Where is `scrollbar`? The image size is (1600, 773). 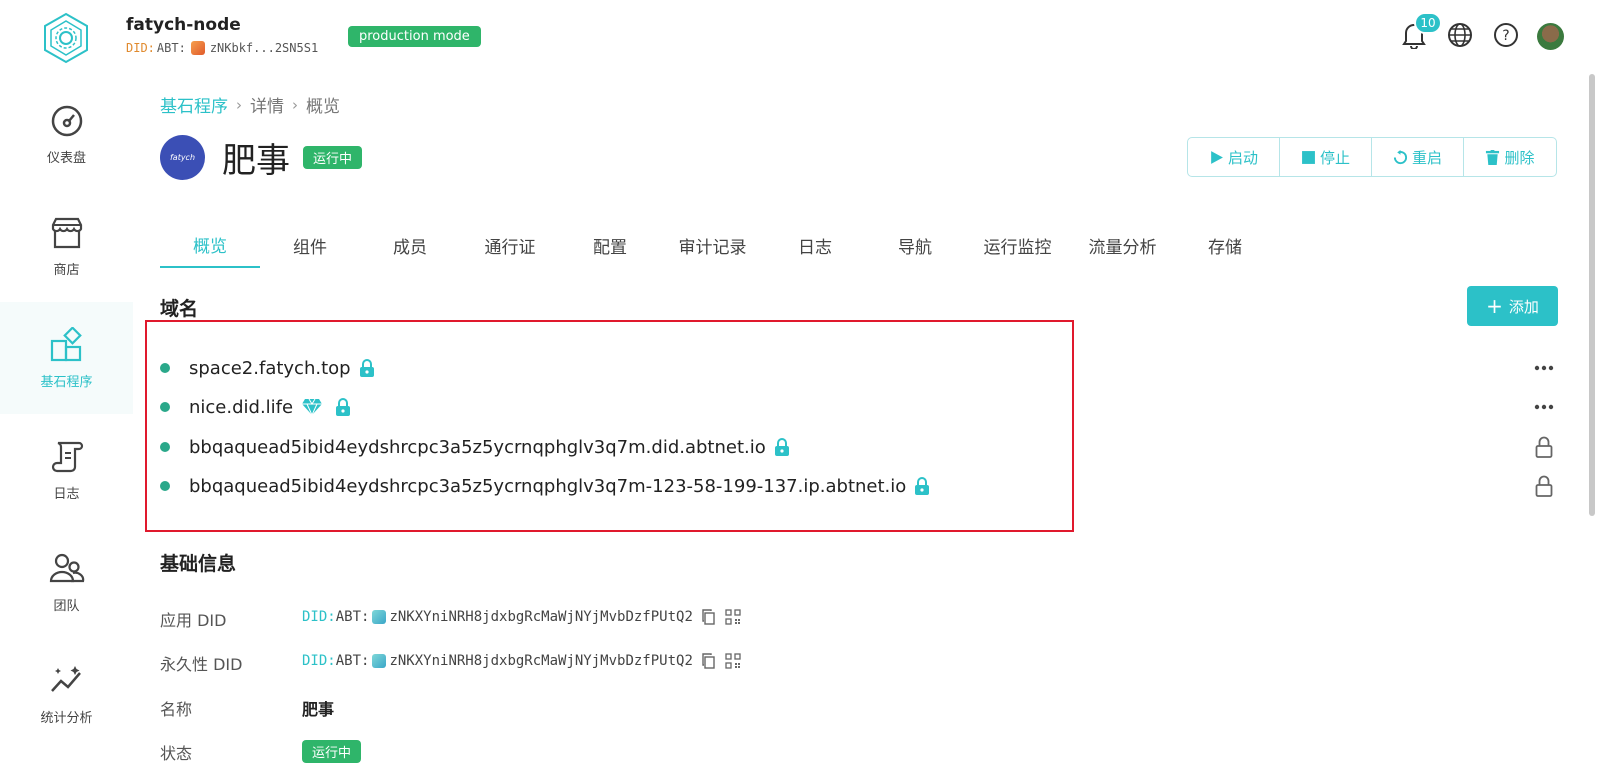
scrollbar is located at coordinates (1592, 295).